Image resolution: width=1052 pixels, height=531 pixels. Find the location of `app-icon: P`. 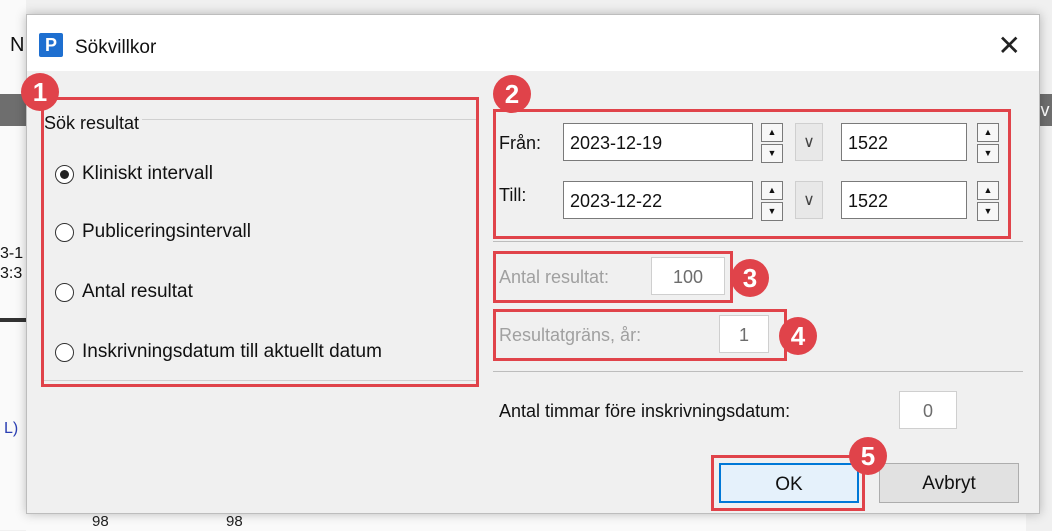

app-icon: P is located at coordinates (51, 45).